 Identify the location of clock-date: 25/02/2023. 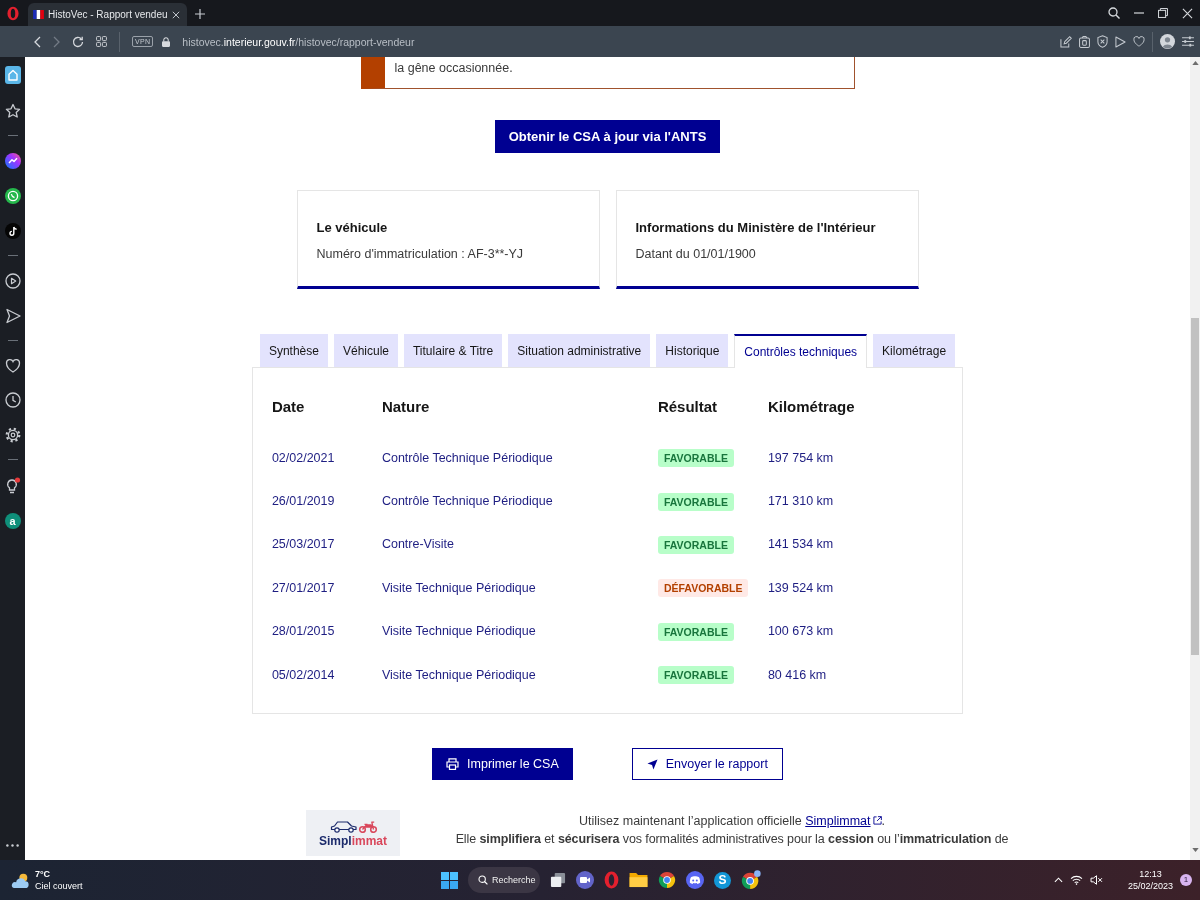
(1150, 886).